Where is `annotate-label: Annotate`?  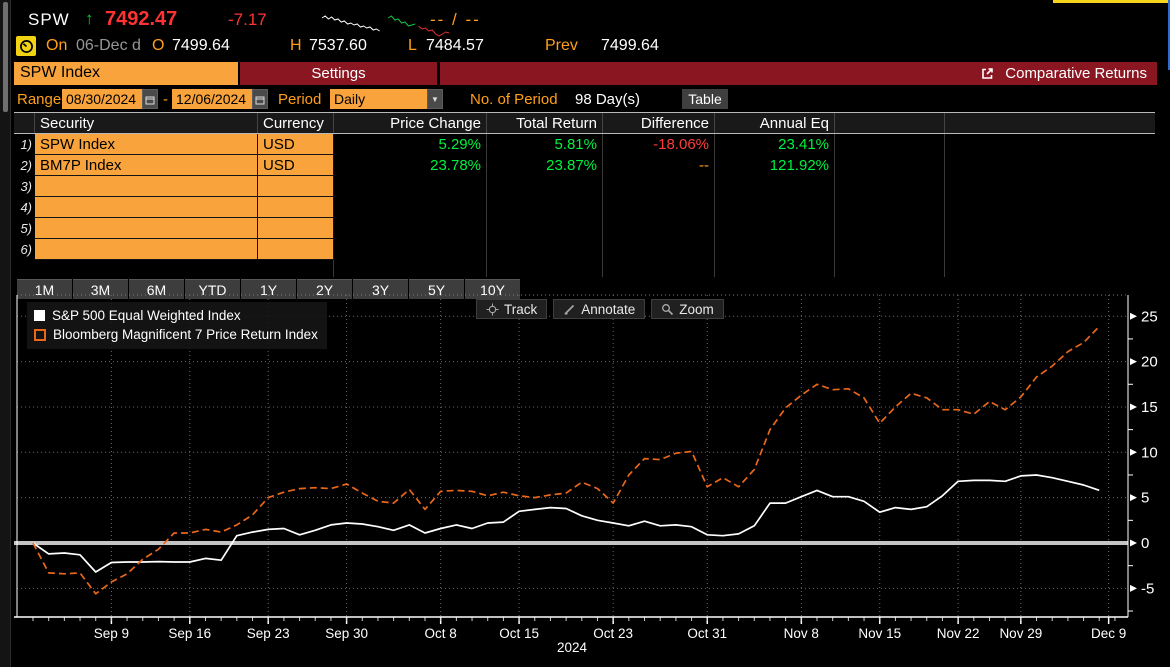 annotate-label: Annotate is located at coordinates (608, 309).